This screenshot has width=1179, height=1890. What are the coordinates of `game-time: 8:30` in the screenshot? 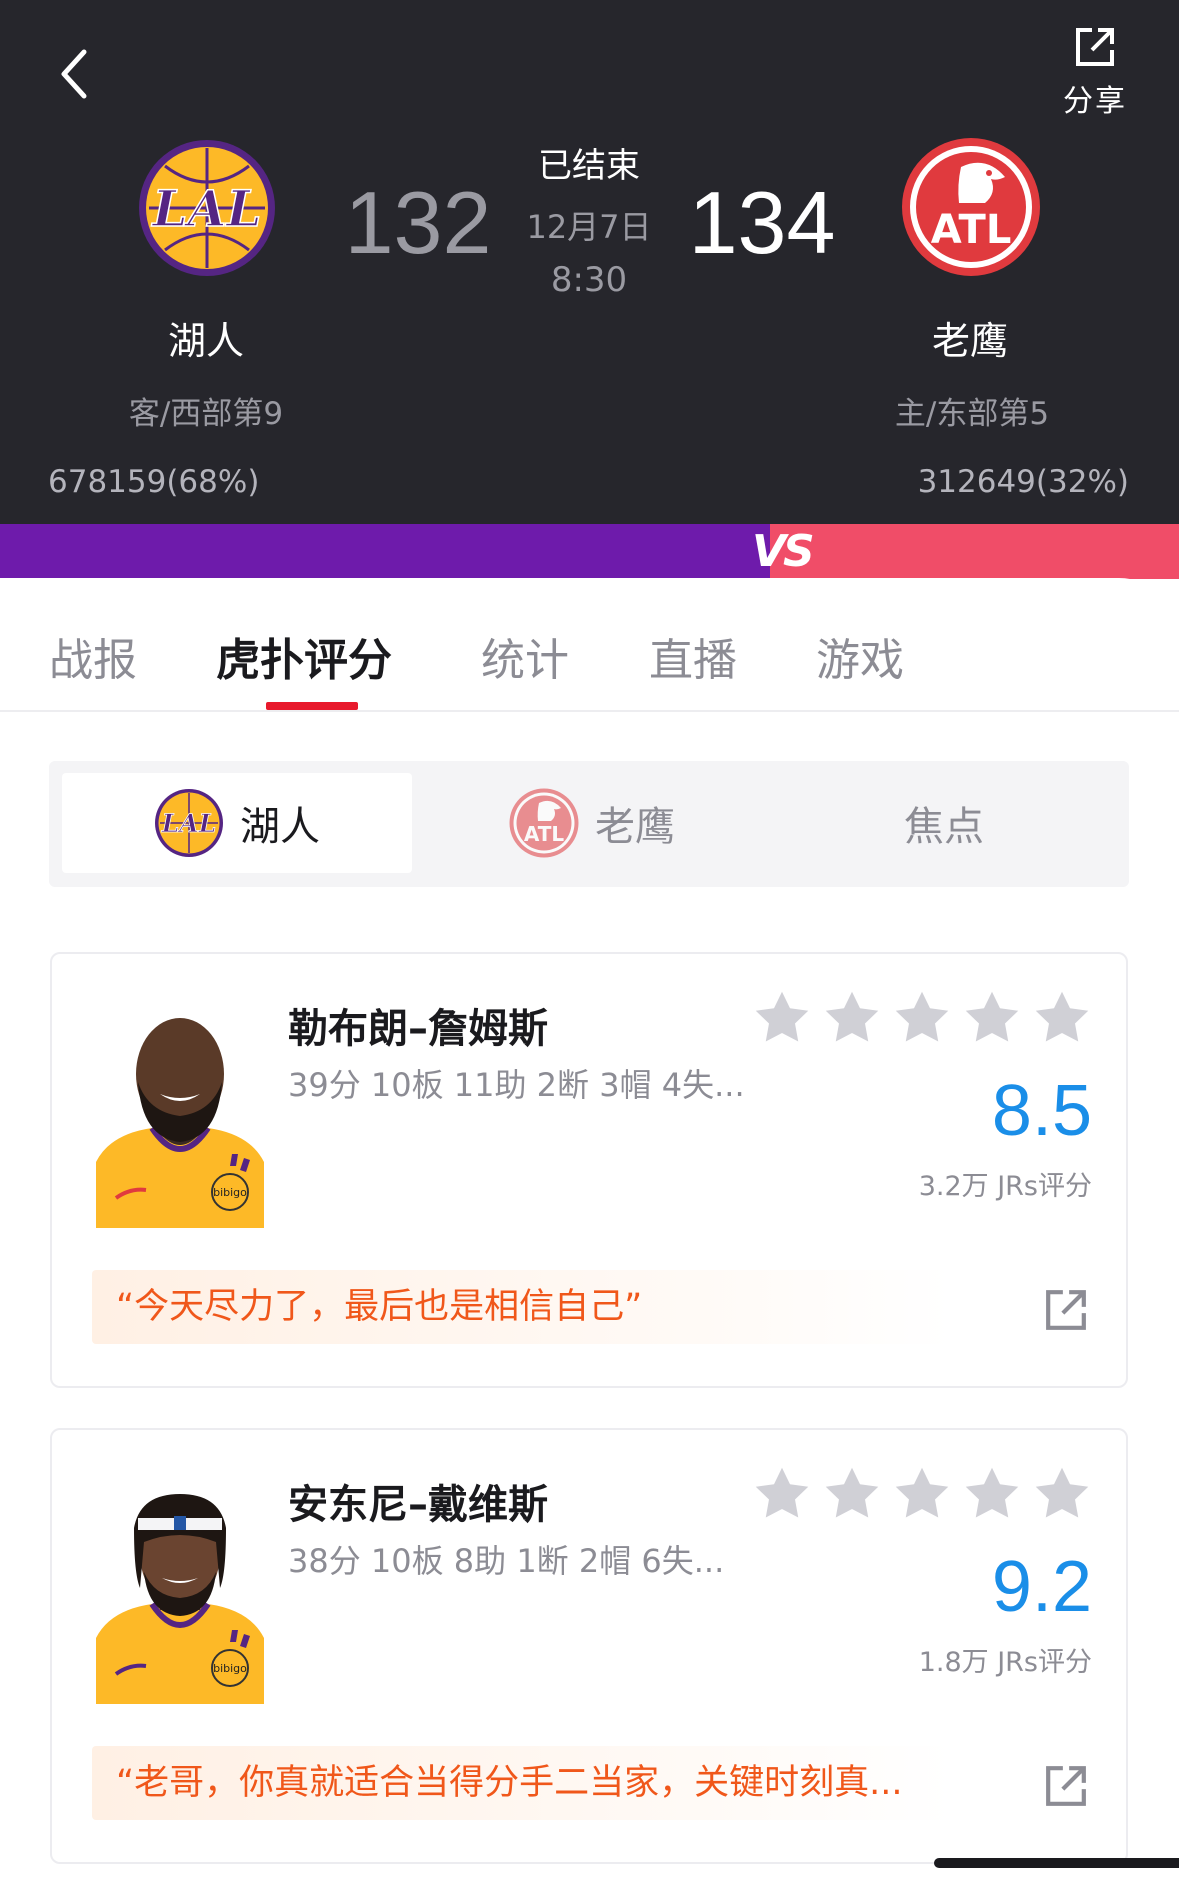 It's located at (589, 280).